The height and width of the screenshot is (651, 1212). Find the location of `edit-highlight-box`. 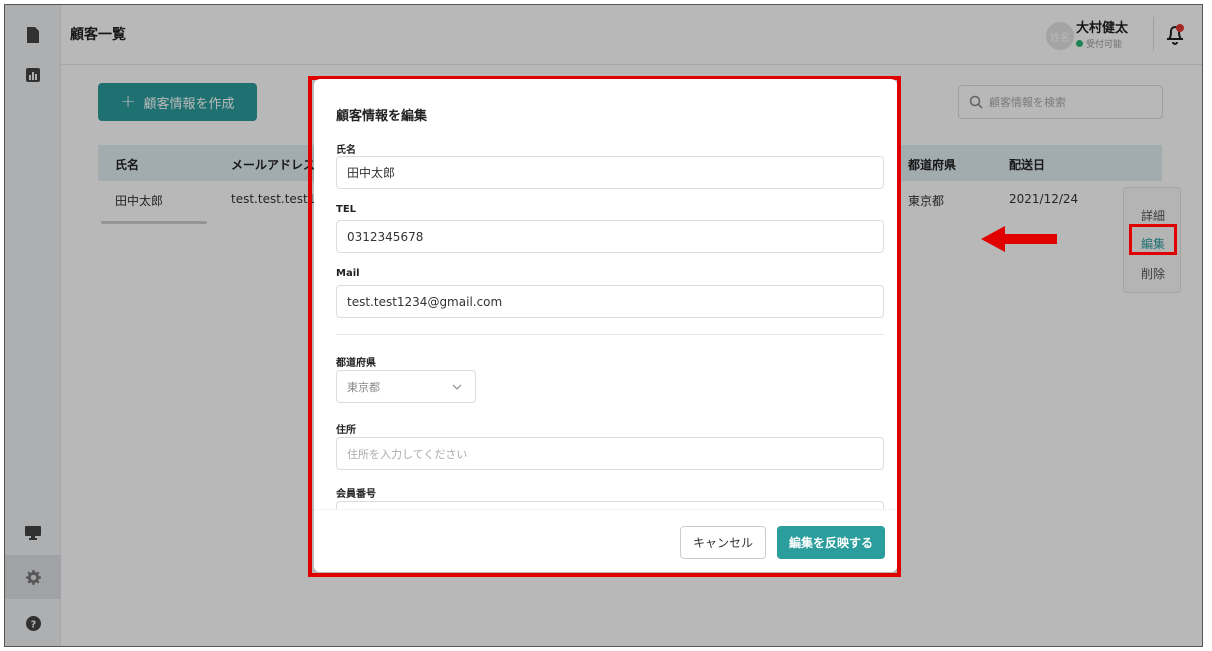

edit-highlight-box is located at coordinates (1153, 239).